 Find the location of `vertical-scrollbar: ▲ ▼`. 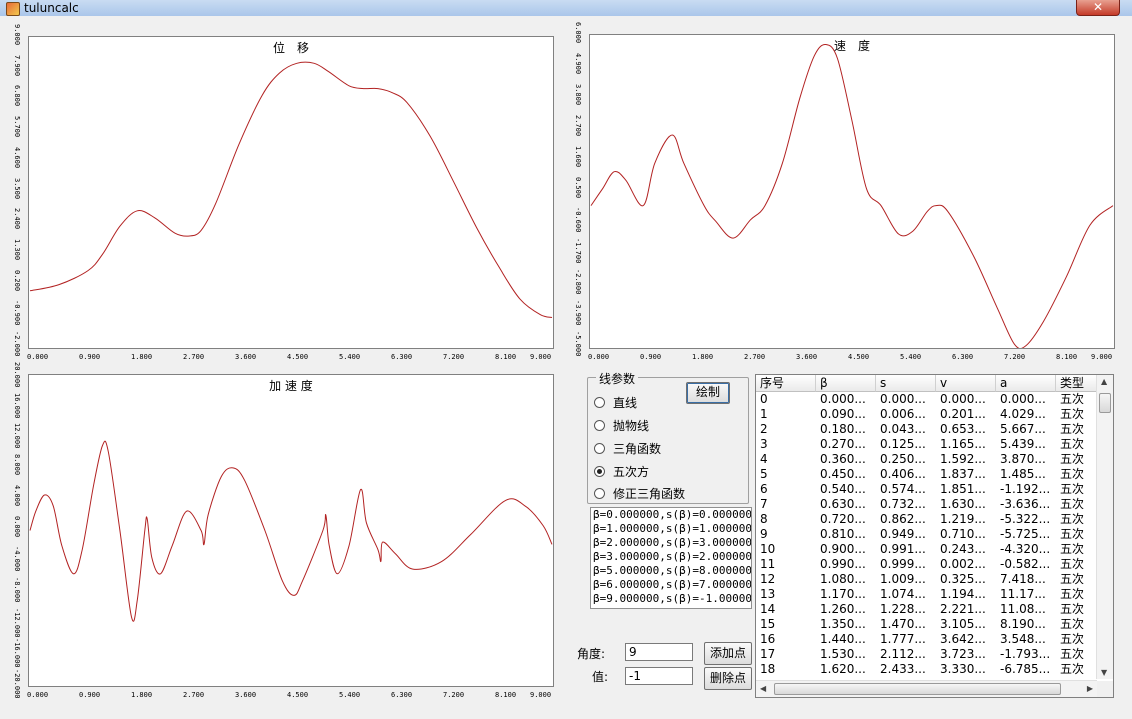

vertical-scrollbar: ▲ ▼ is located at coordinates (1104, 527).